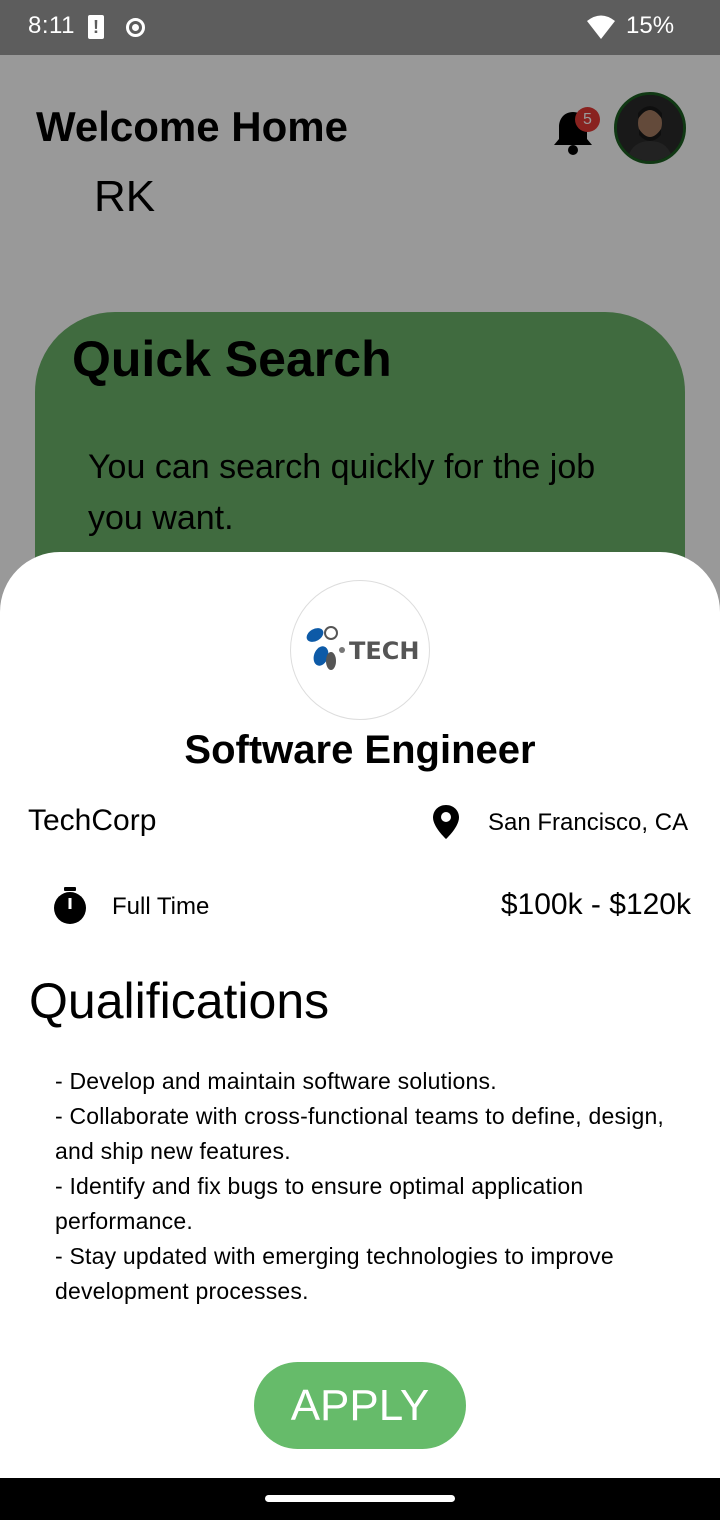 This screenshot has height=1520, width=720. Describe the element at coordinates (161, 906) in the screenshot. I see `job-type: Full Time` at that location.